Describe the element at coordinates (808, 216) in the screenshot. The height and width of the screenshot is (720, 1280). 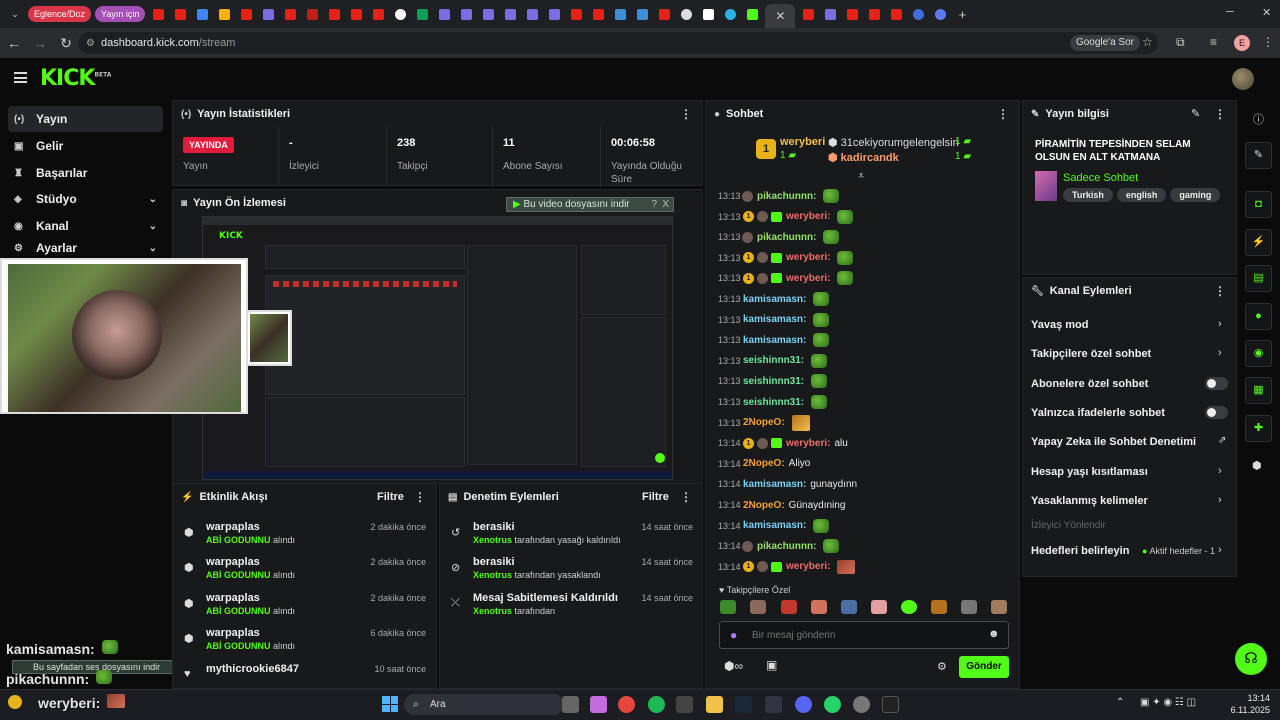
I see `chat-username: weryberi:` at that location.